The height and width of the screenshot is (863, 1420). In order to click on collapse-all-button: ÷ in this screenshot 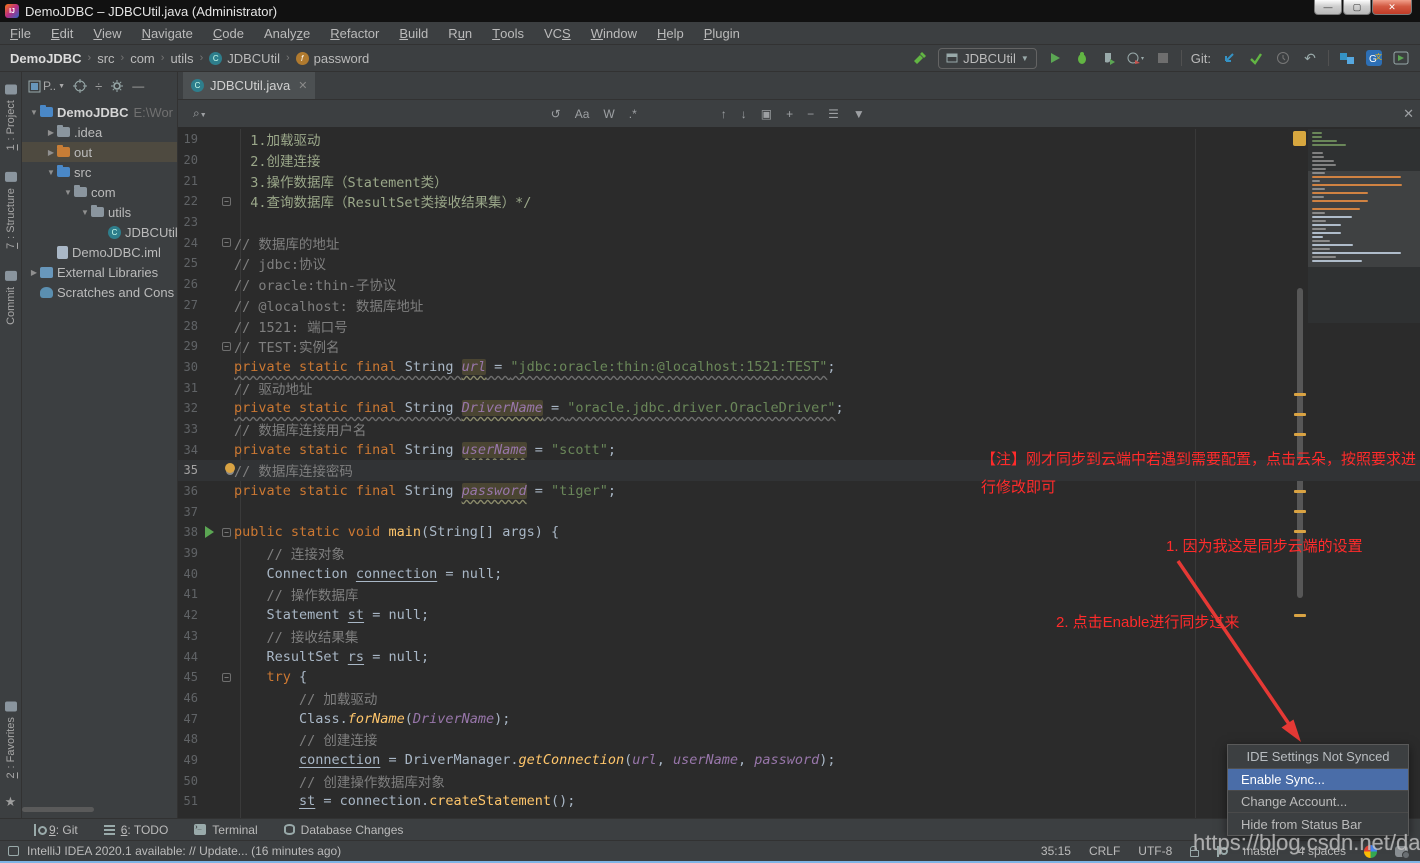, I will do `click(98, 86)`.